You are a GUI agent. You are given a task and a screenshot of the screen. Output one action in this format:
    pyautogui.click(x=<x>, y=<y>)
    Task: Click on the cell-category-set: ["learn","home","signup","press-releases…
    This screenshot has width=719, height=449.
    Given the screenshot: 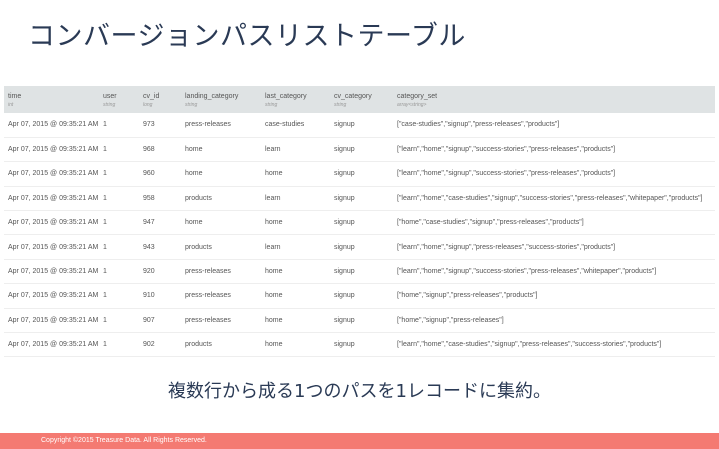 What is the action you would take?
    pyautogui.click(x=554, y=247)
    